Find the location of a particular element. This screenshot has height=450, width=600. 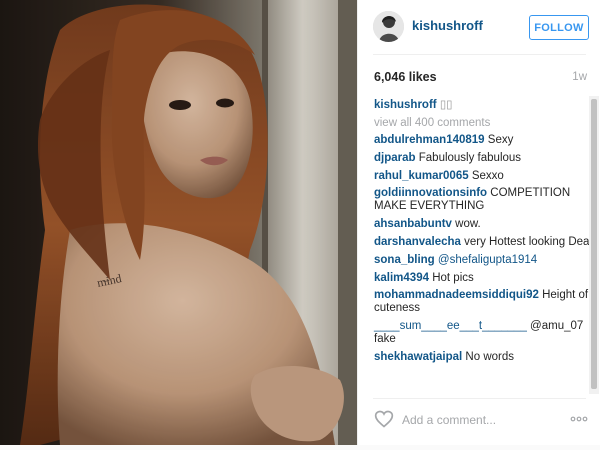

post-footer is located at coordinates (479, 421).